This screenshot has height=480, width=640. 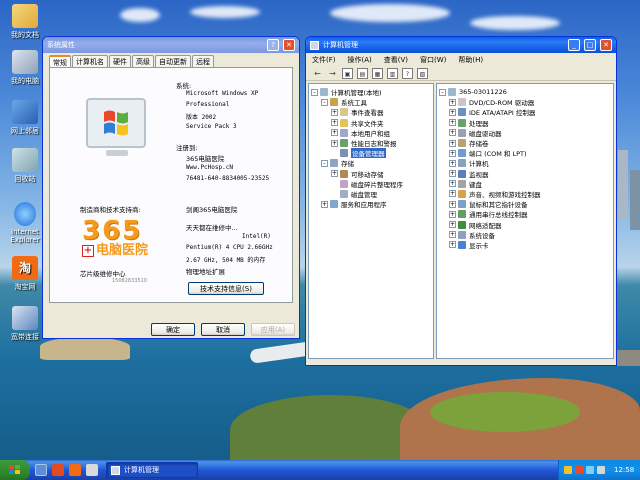 I want to click on recycle-bin-icon, so click(x=25, y=160).